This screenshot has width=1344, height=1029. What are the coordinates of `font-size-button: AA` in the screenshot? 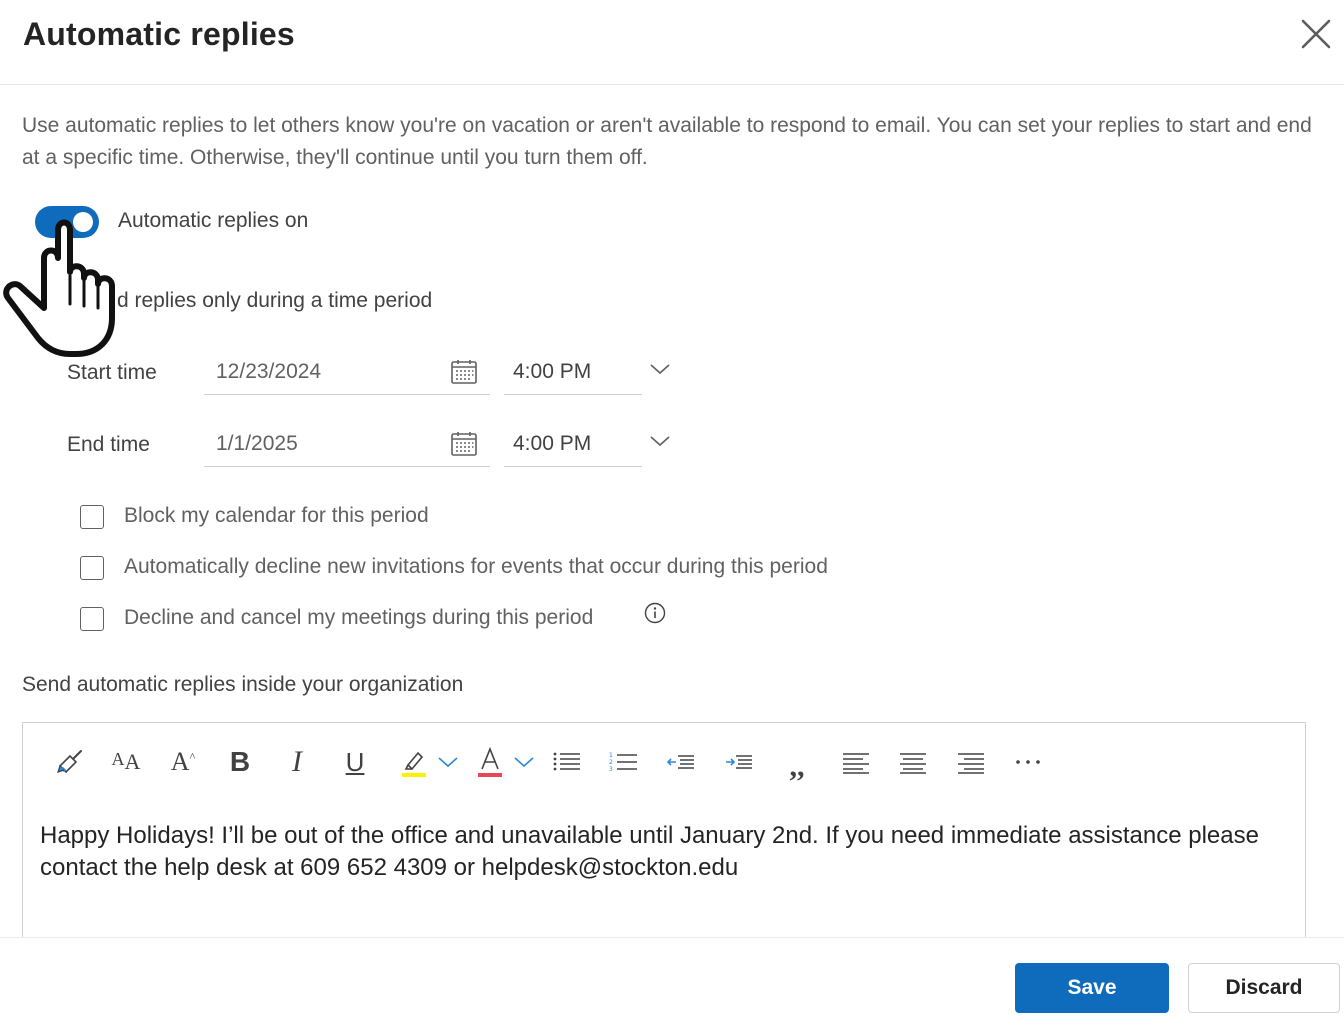 It's located at (126, 762).